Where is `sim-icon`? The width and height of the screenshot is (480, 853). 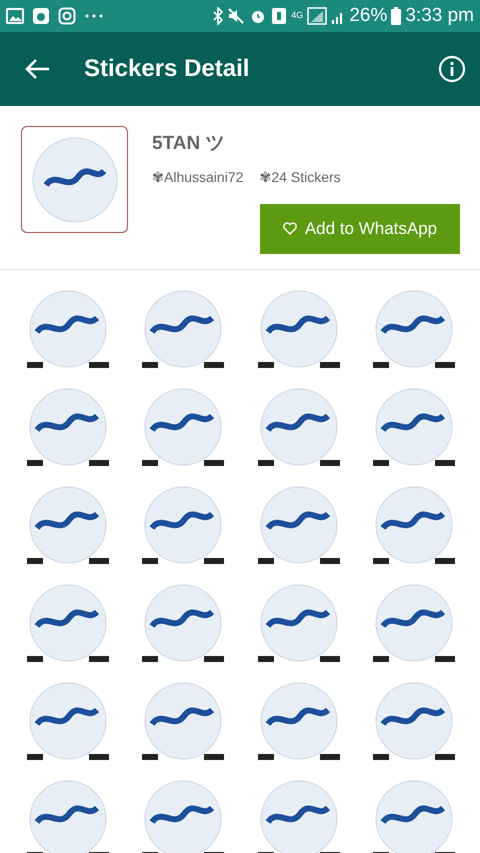
sim-icon is located at coordinates (279, 16).